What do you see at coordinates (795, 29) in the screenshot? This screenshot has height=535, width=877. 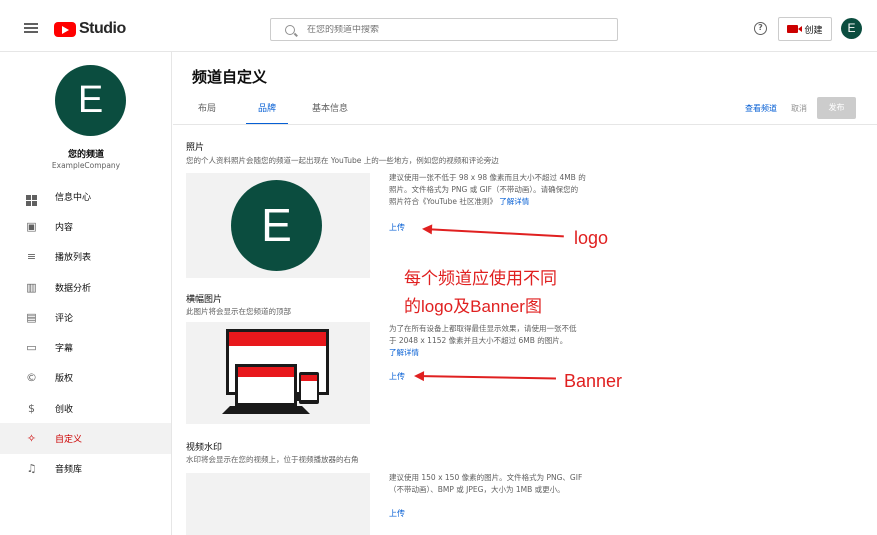 I see `video-camera-icon` at bounding box center [795, 29].